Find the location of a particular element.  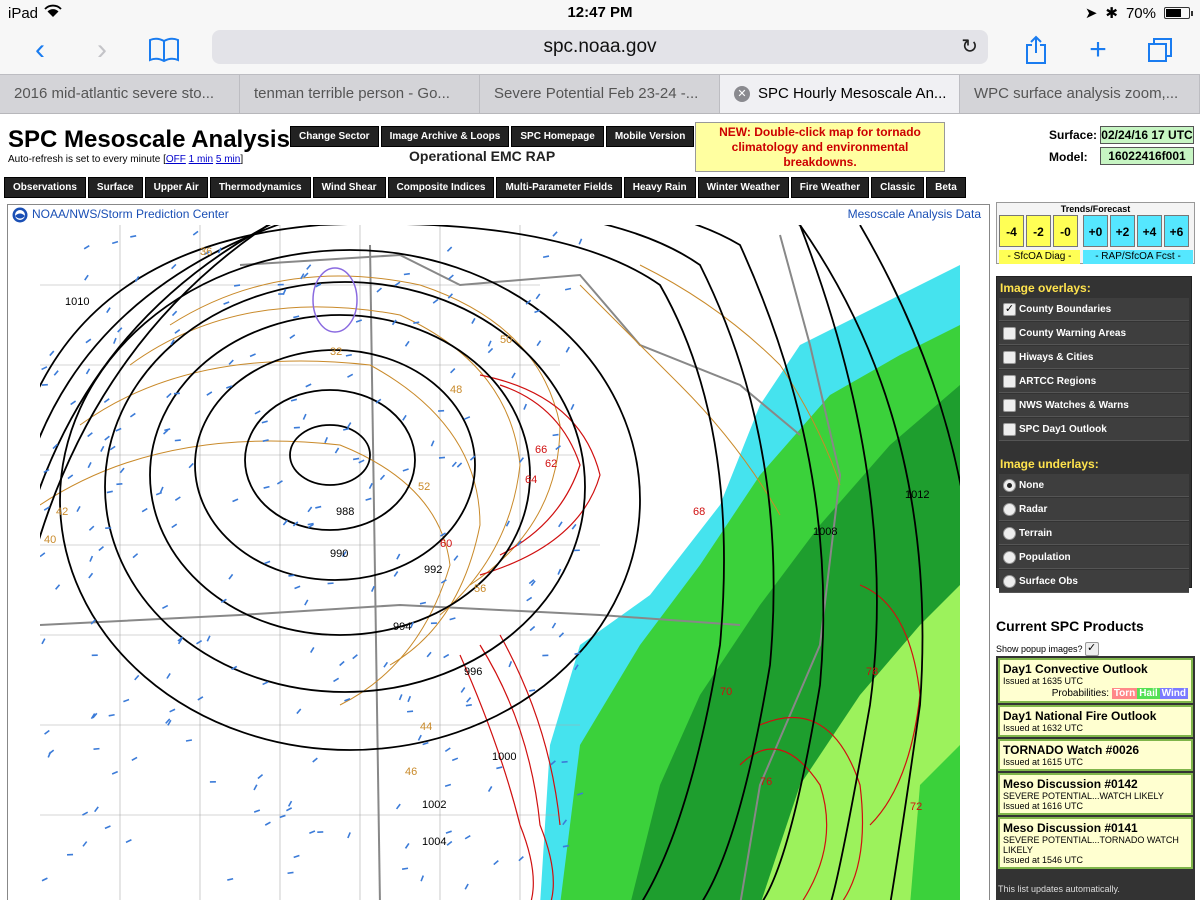

isobar-label: 1004 is located at coordinates (434, 842).